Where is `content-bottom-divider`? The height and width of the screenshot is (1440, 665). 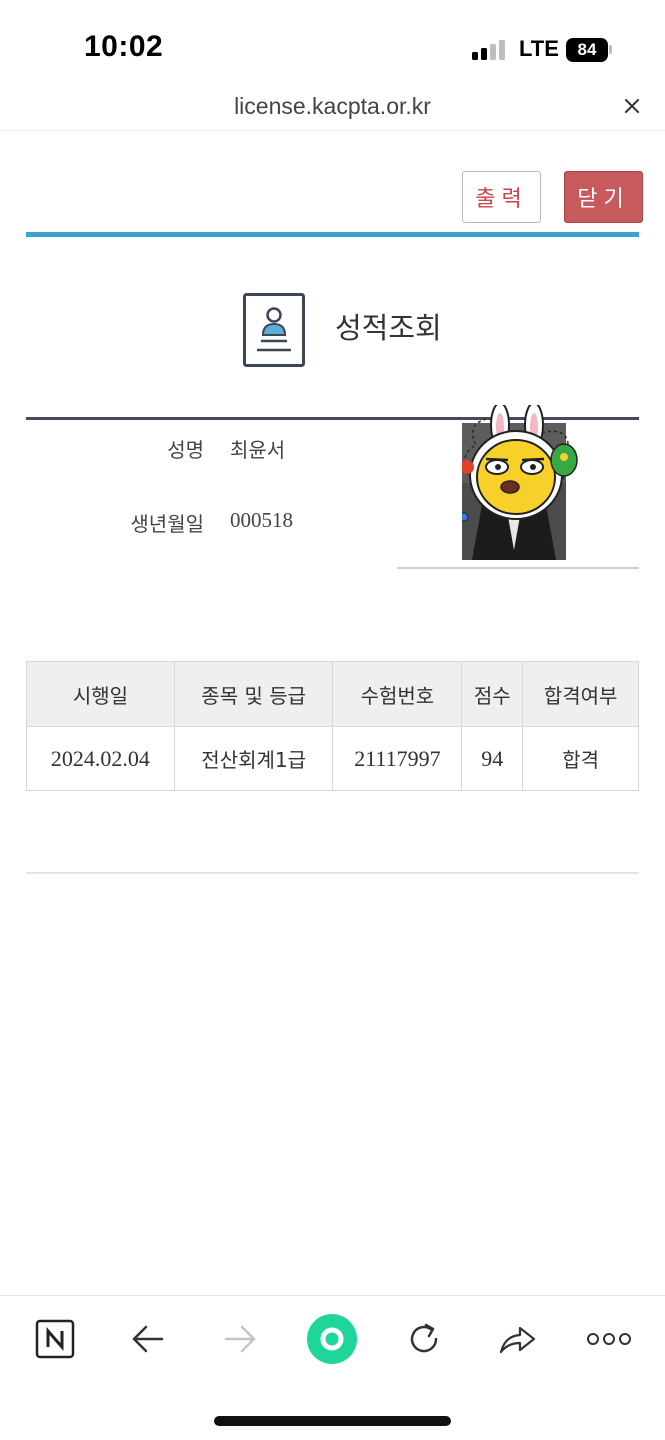 content-bottom-divider is located at coordinates (332, 873).